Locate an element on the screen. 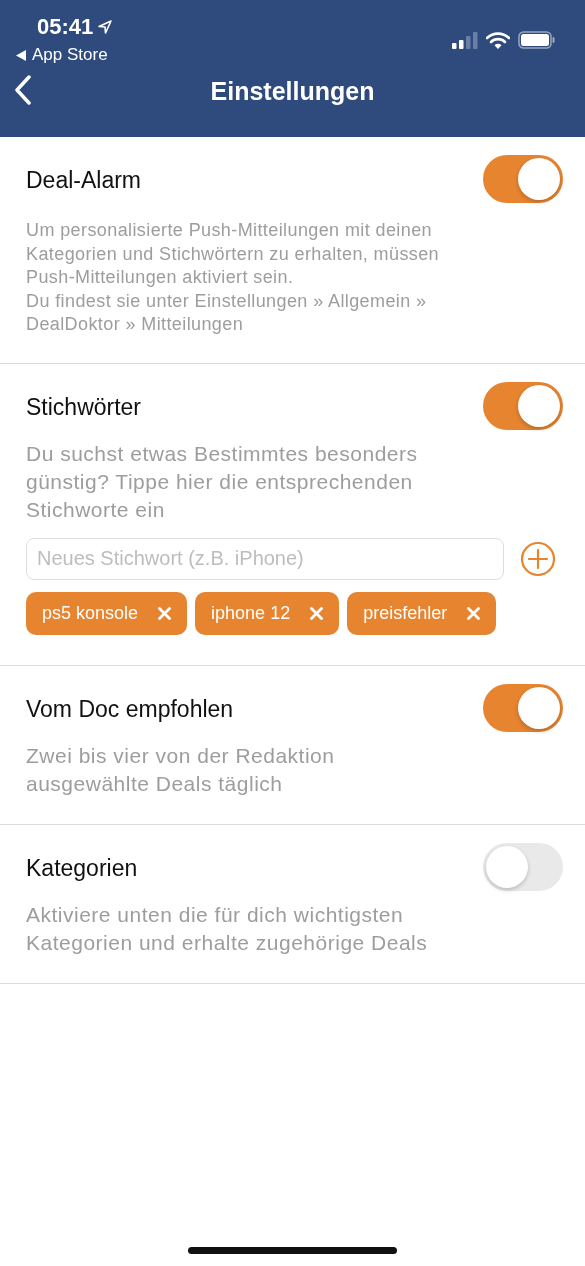 The height and width of the screenshot is (1266, 585). setting-title: Stichwörter is located at coordinates (84, 406).